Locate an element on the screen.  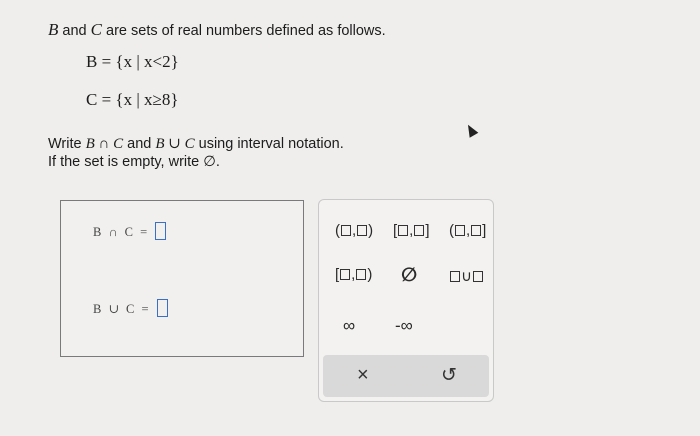
open-open-interval-button: (,) is located at coordinates (354, 230).